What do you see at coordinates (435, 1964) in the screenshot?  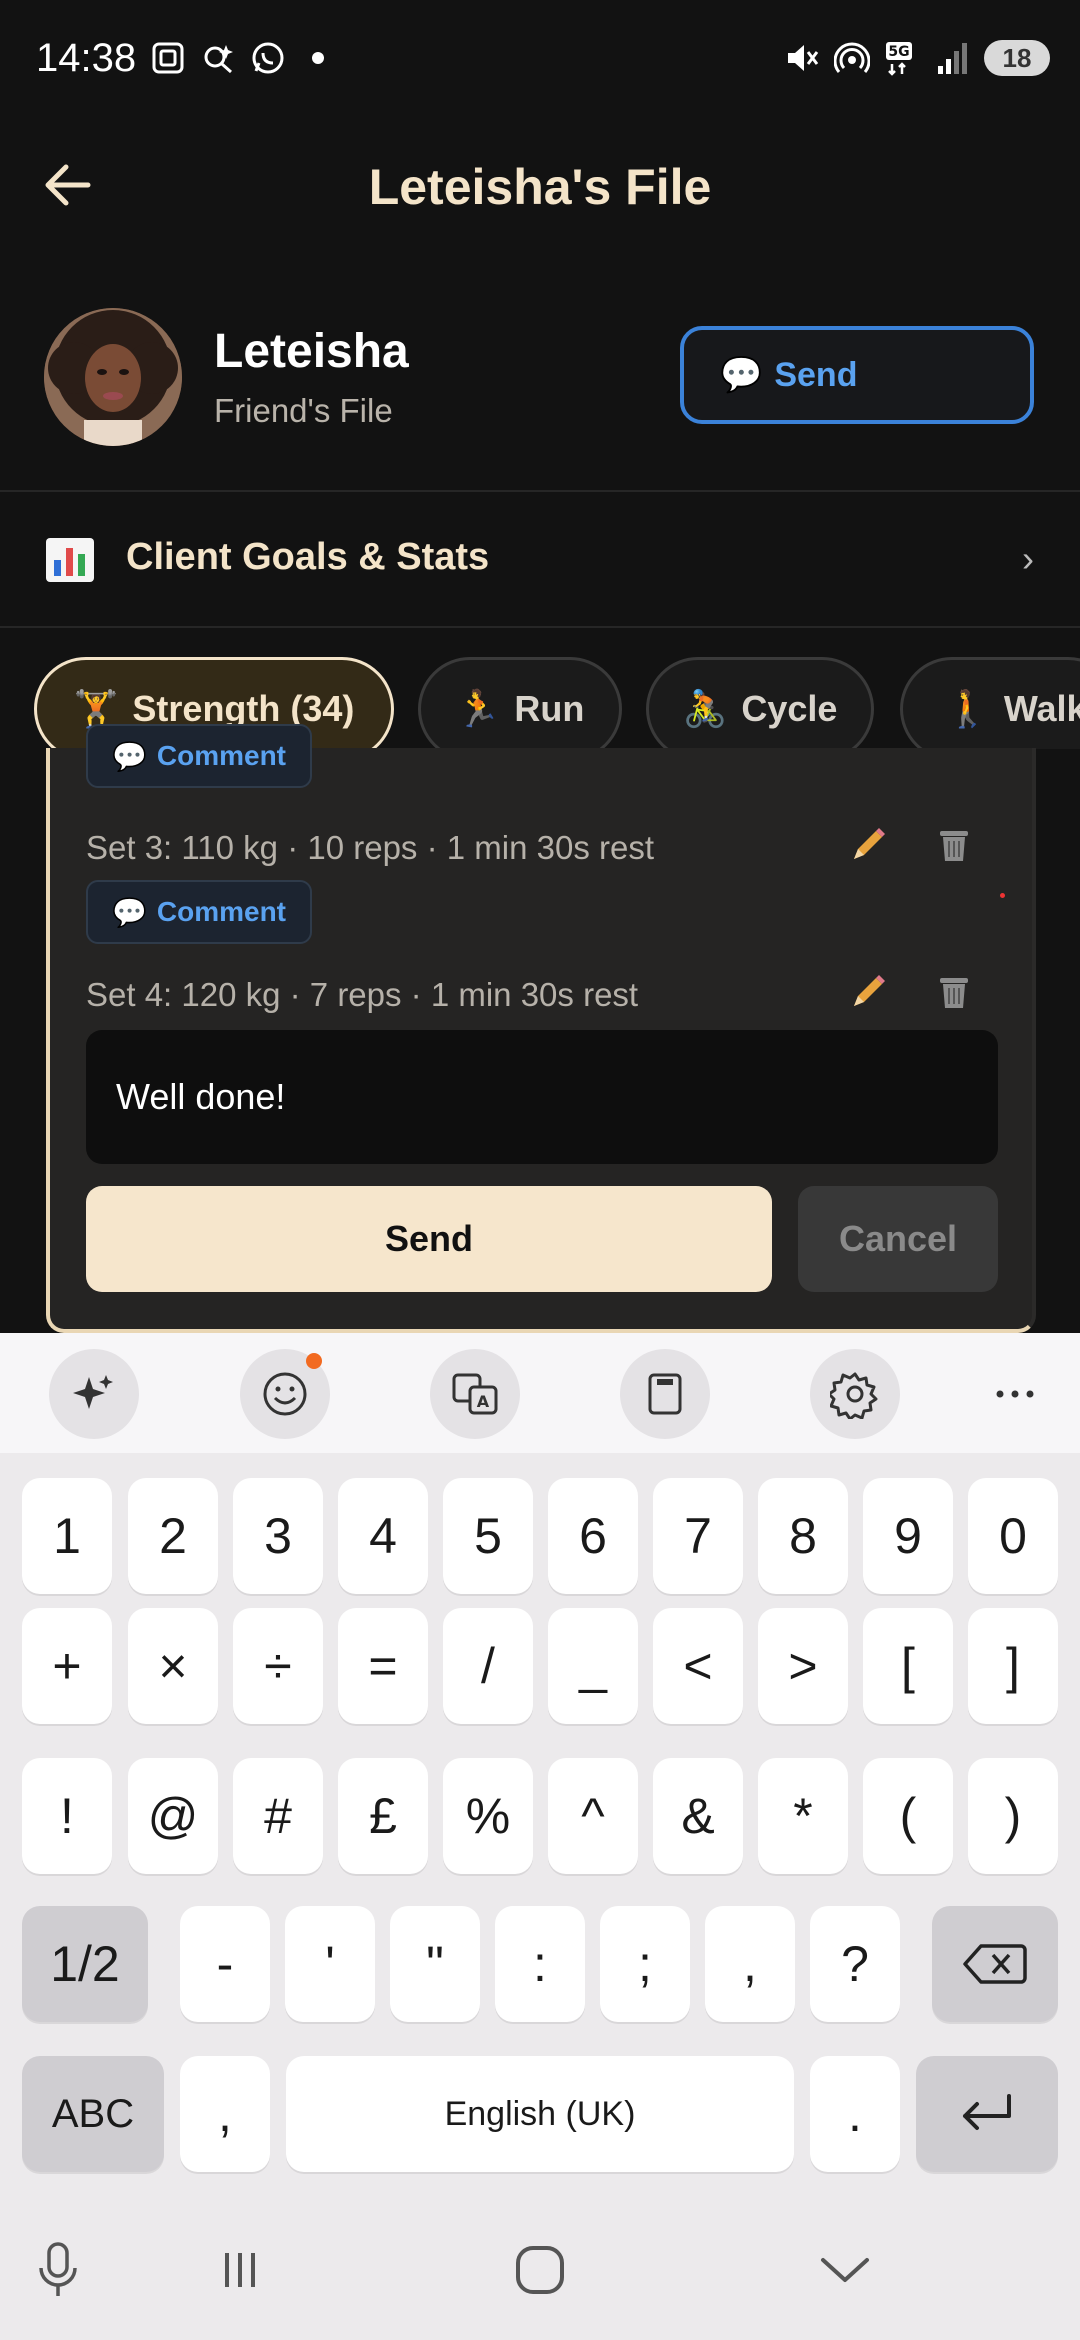 I see `key-quote: "` at bounding box center [435, 1964].